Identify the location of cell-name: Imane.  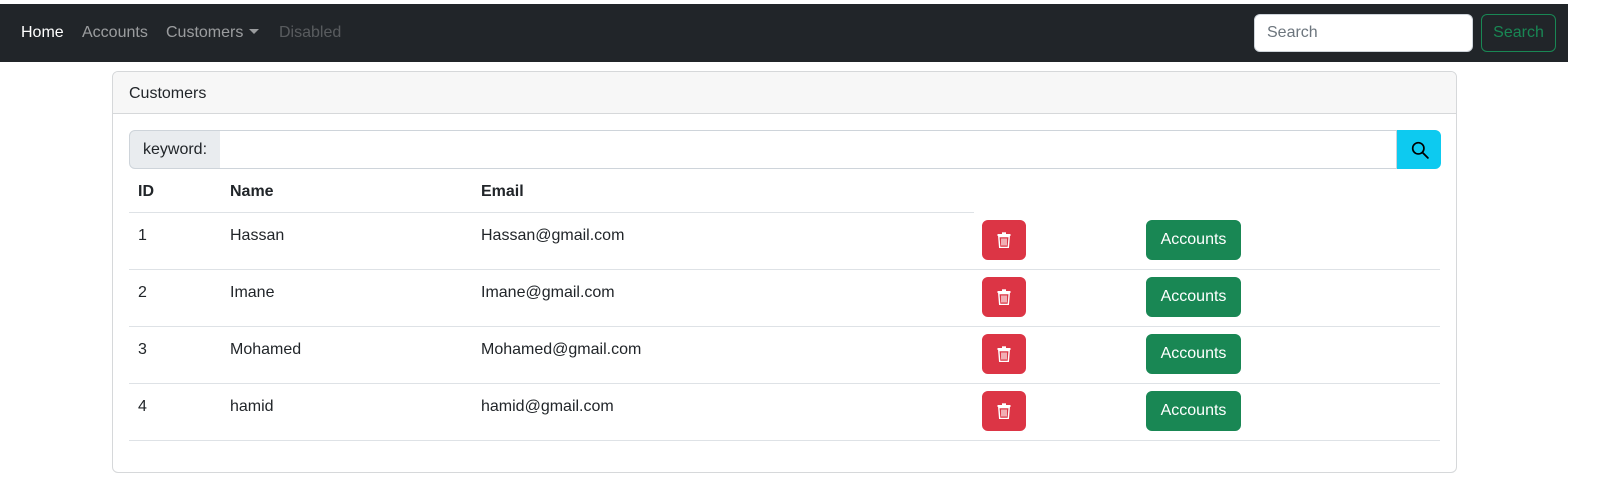
(252, 292).